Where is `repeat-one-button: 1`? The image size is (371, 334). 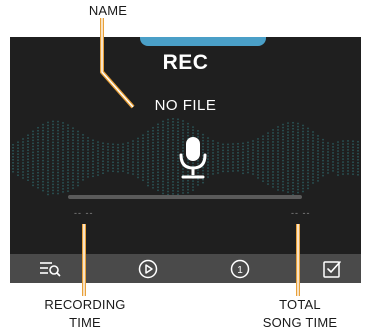 repeat-one-button: 1 is located at coordinates (240, 269).